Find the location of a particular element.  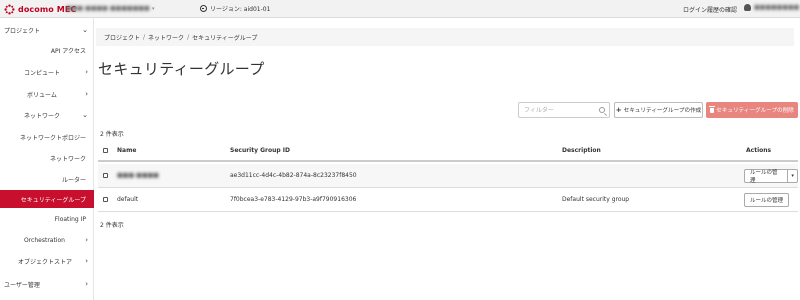

select-all-checkbox-cell is located at coordinates (105, 150).